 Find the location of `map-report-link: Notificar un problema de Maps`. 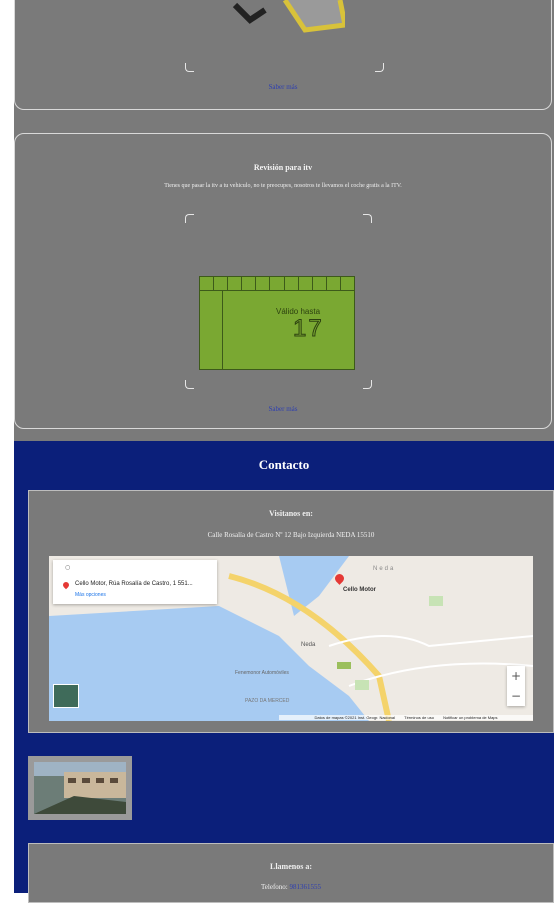

map-report-link: Notificar un problema de Maps is located at coordinates (470, 717).